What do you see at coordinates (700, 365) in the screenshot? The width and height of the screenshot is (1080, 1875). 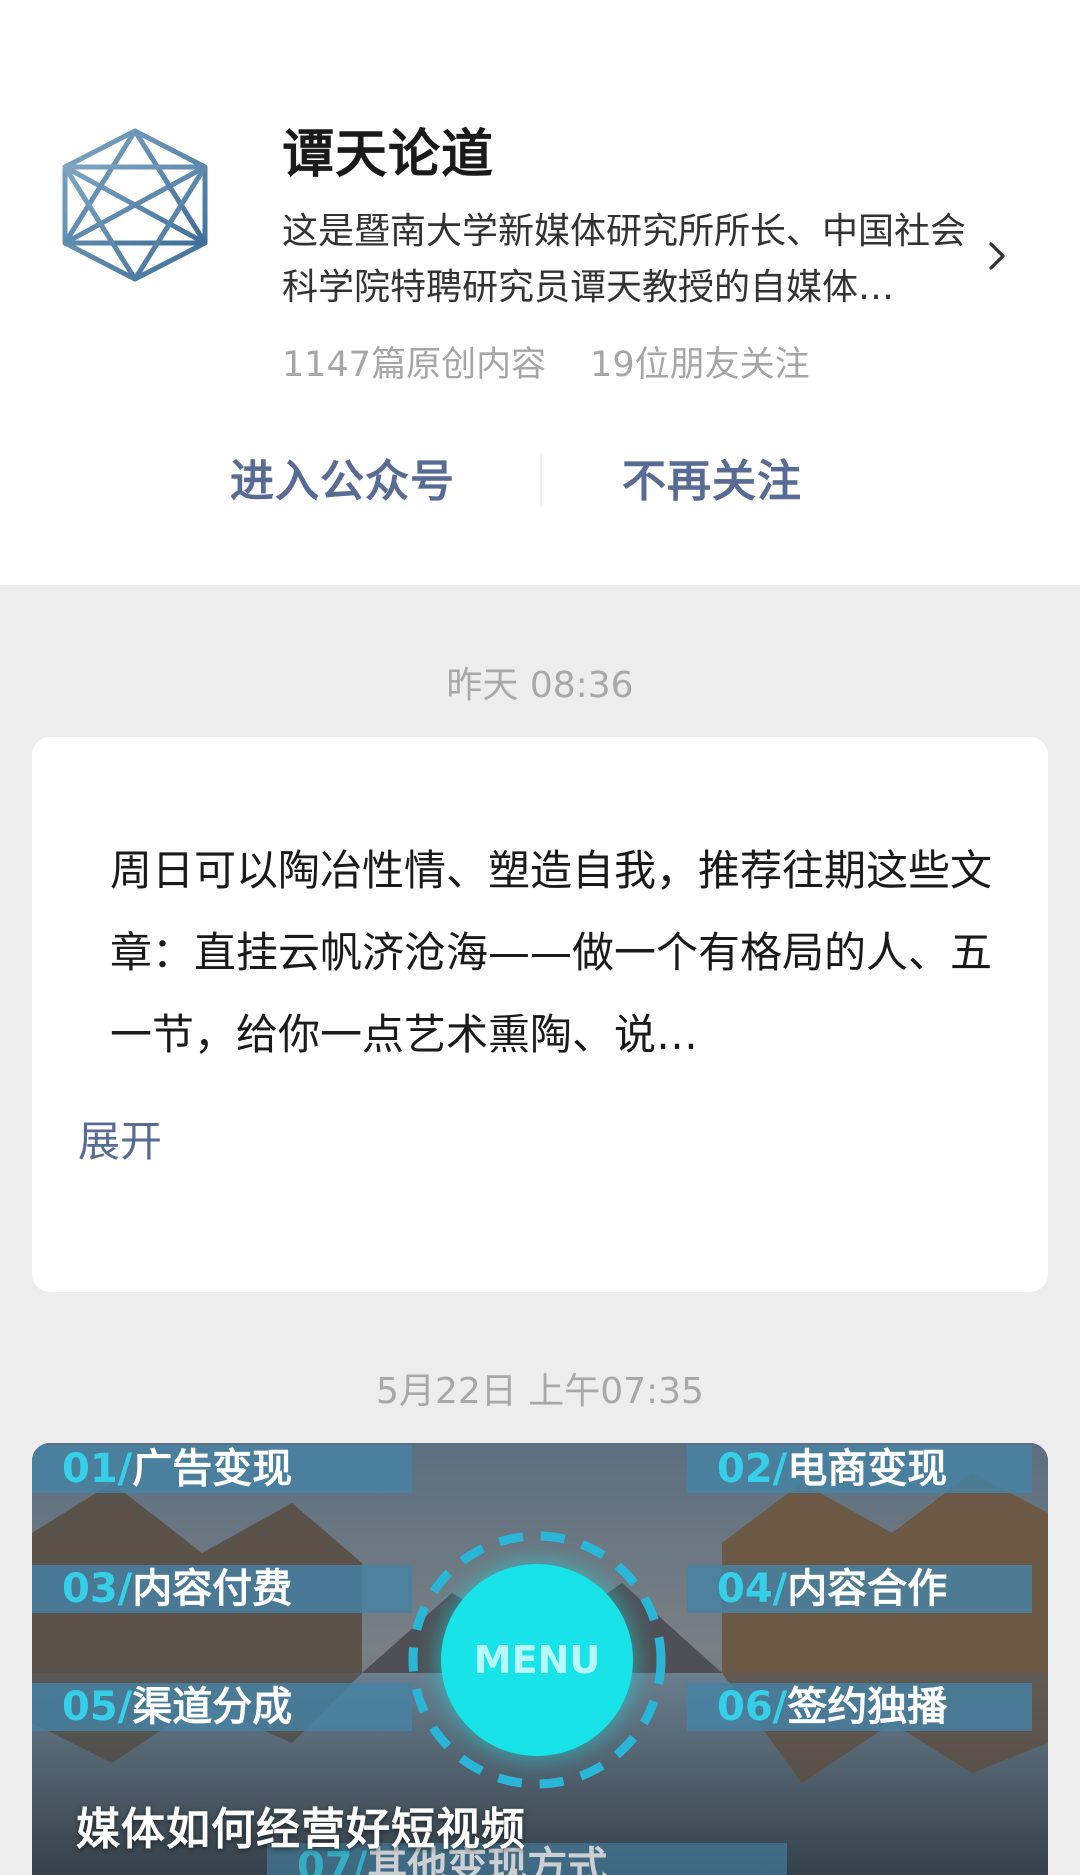 I see `friends-following-count: 19位朋友关注` at bounding box center [700, 365].